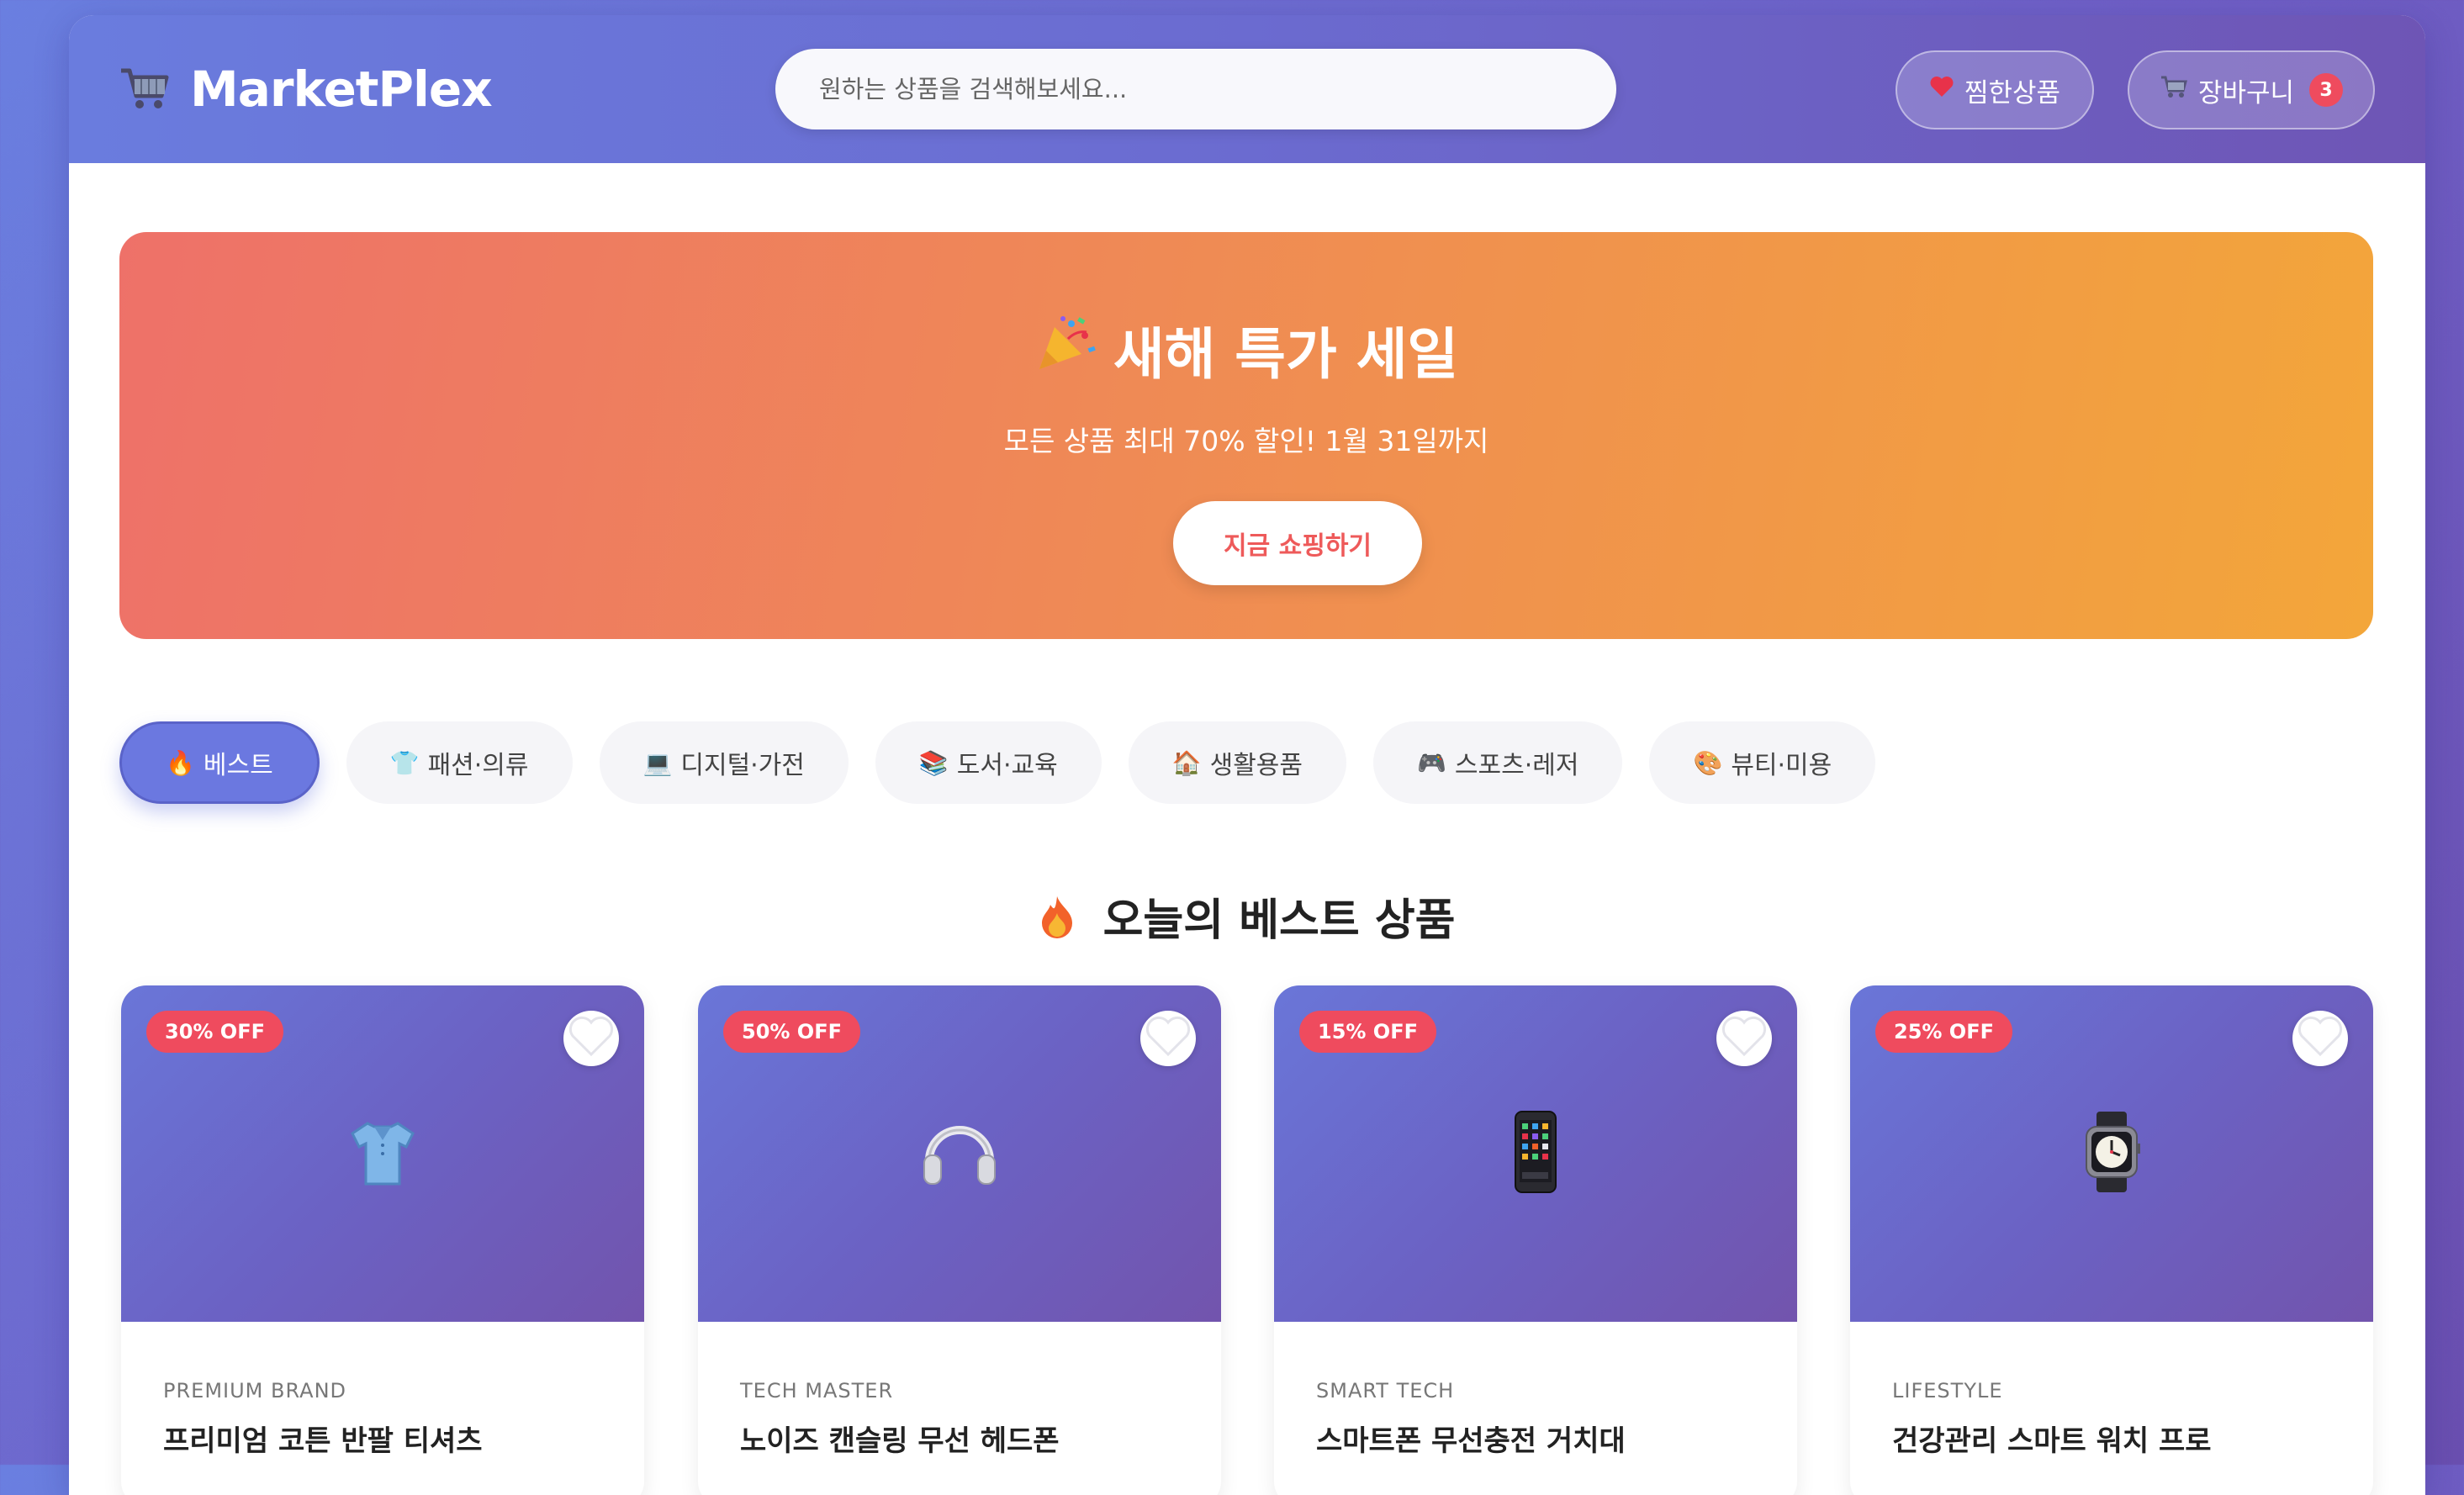  I want to click on product-card: 15% OFF SMART TECH 스마트폰 무선충전 거치대, so click(1535, 1240).